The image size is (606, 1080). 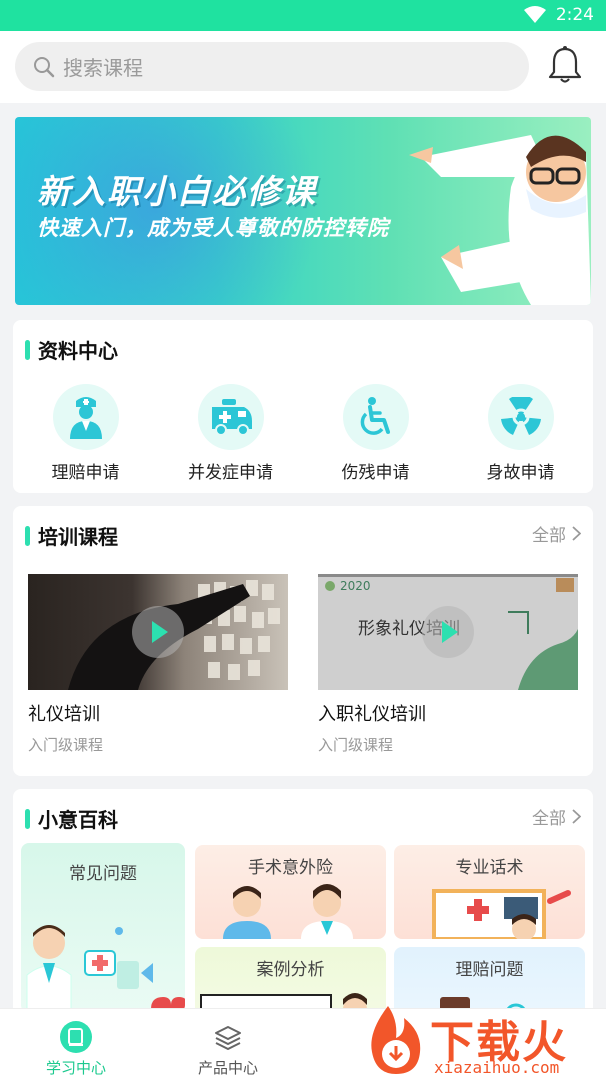 I want to click on banner-title: 新入职小白必修课, so click(x=177, y=191).